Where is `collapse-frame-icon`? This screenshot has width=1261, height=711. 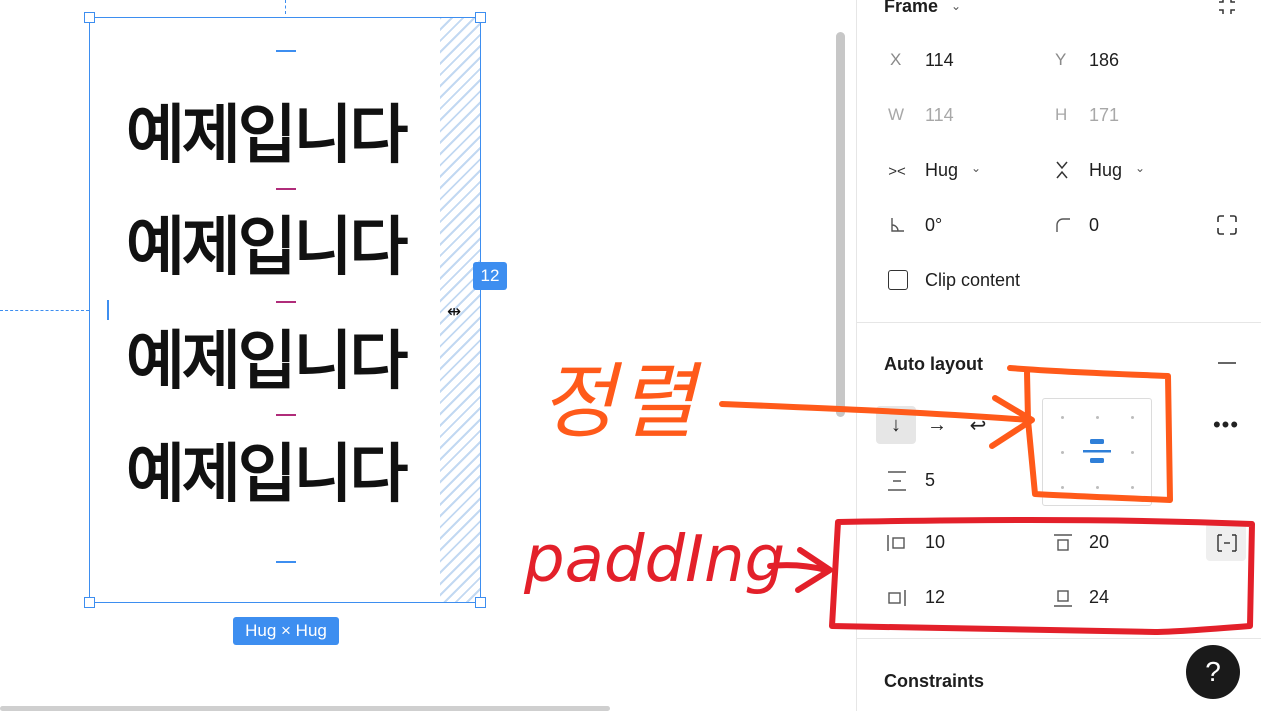
collapse-frame-icon is located at coordinates (1227, 9).